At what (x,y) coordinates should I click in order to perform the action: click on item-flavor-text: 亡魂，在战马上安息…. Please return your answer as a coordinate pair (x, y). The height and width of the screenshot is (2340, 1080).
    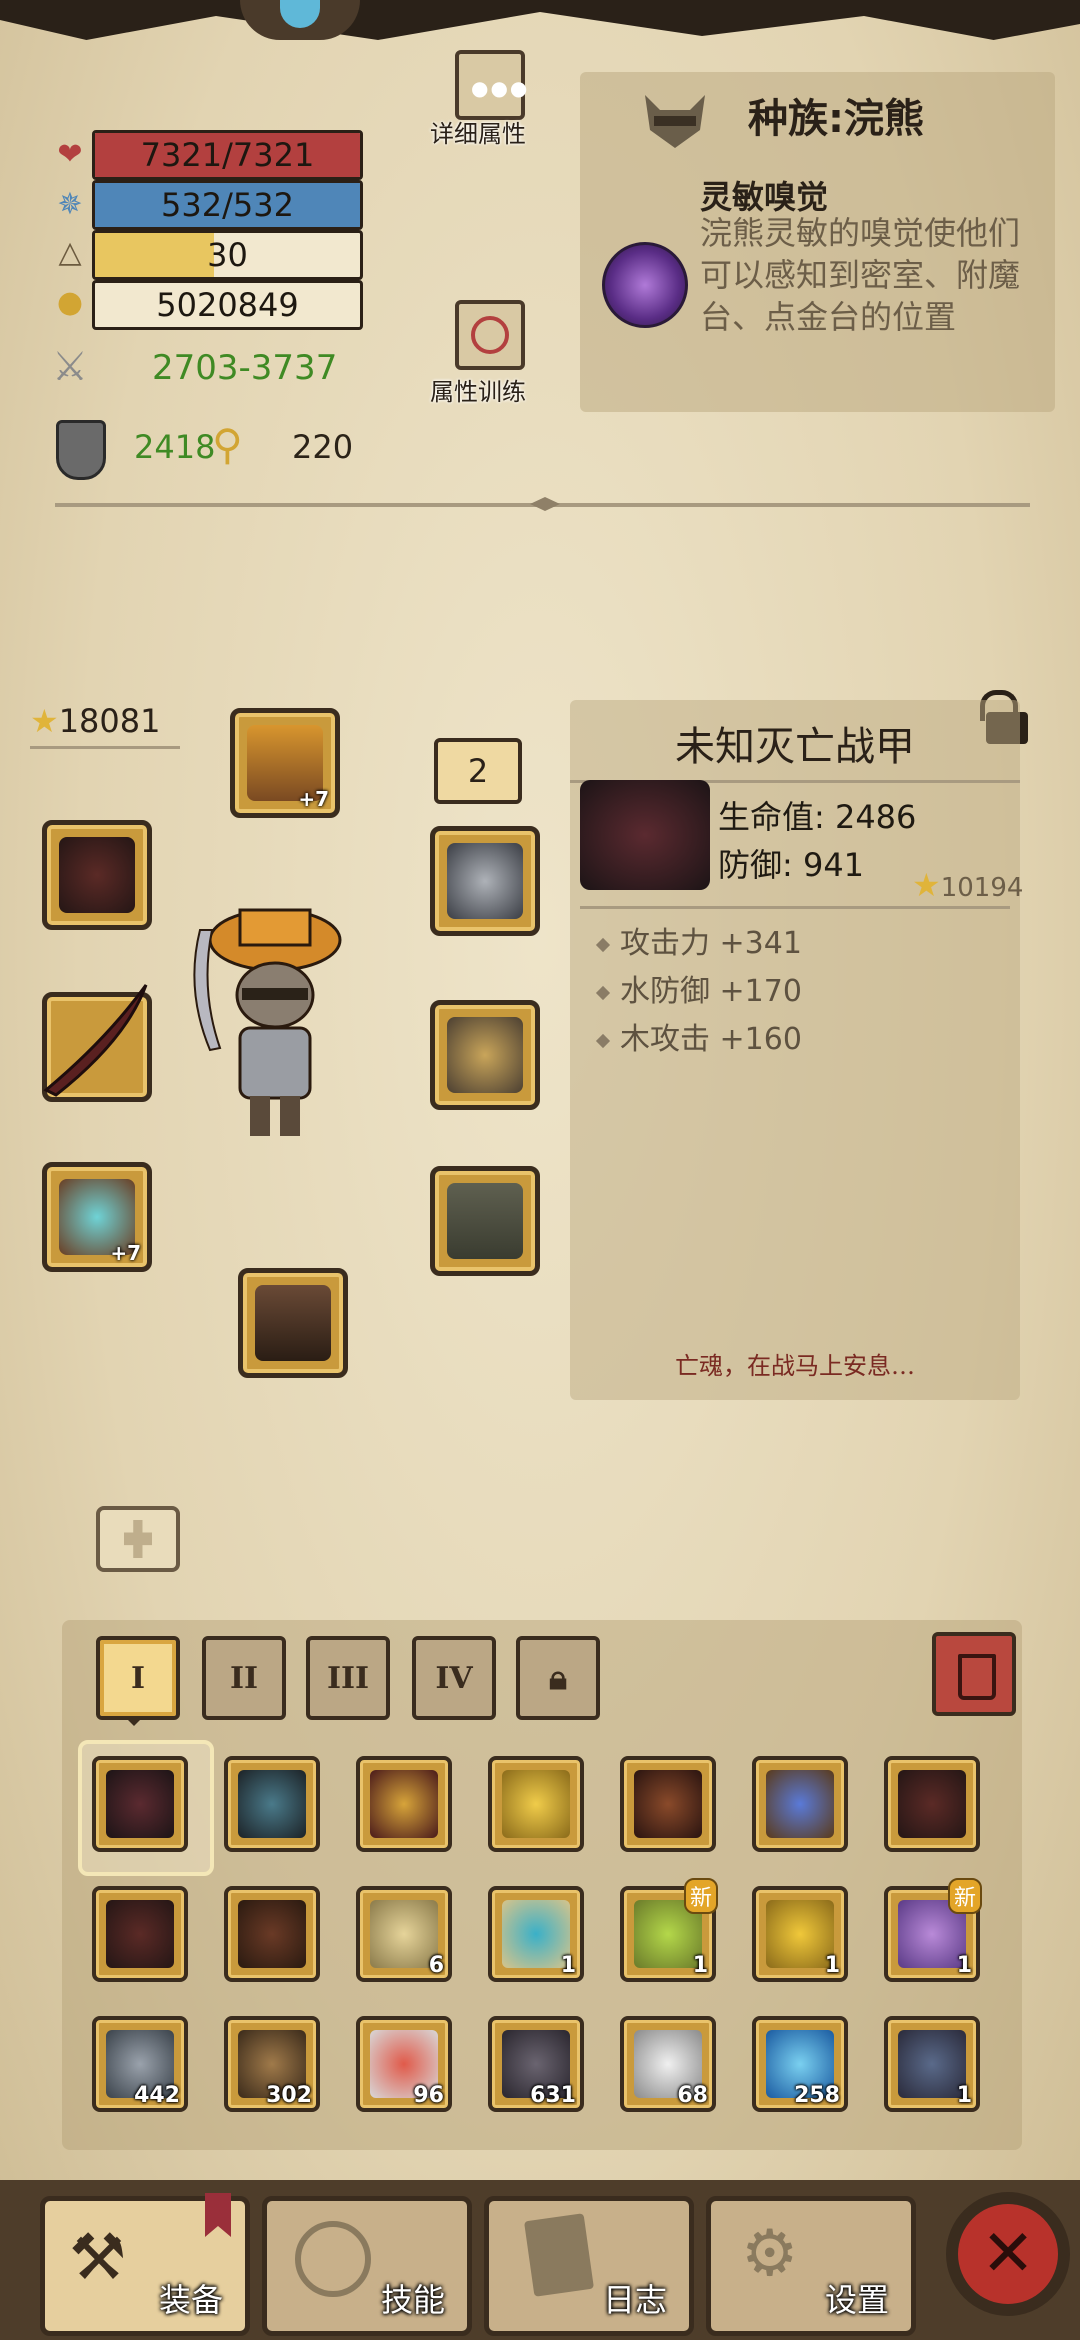
    Looking at the image, I should click on (795, 1366).